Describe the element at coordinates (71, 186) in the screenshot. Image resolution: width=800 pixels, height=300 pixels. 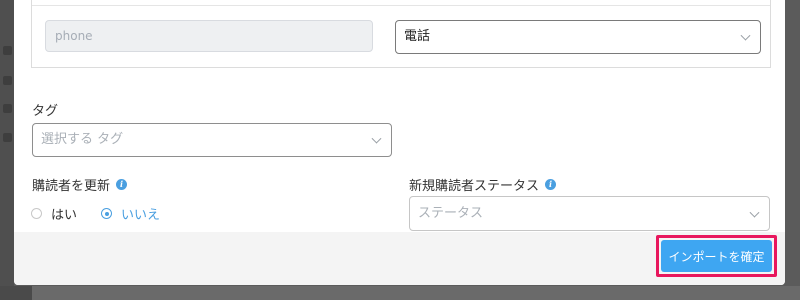
I see `update-subscribers-text: 購読者を更新` at that location.